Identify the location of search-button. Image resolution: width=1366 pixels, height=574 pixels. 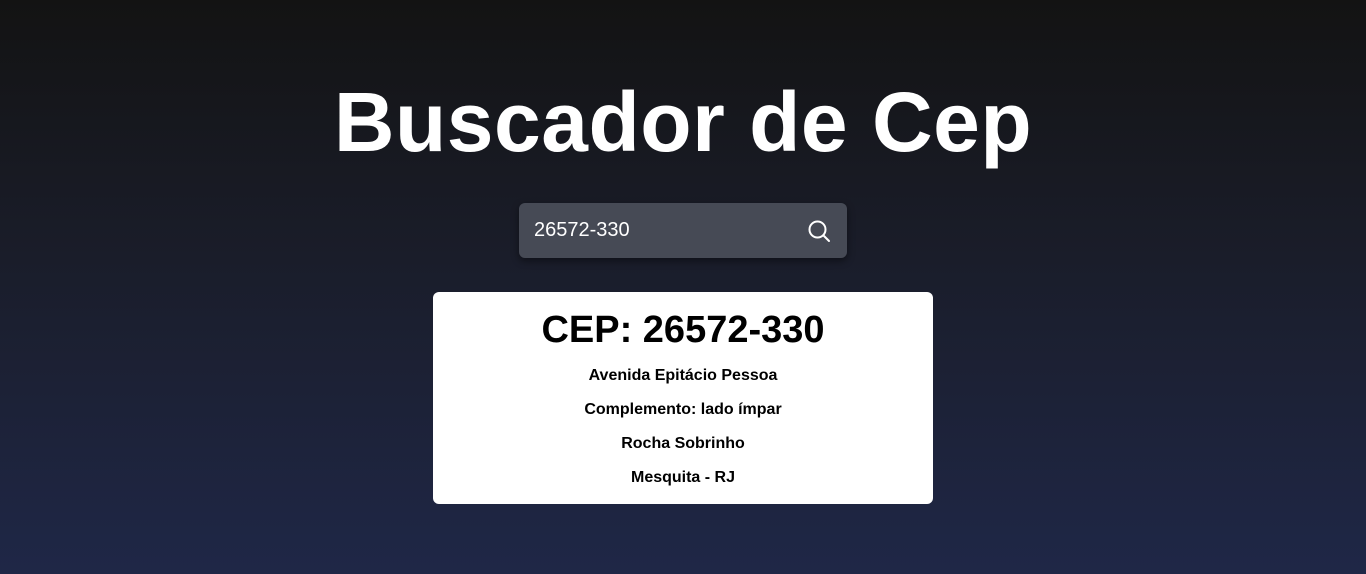
(819, 230).